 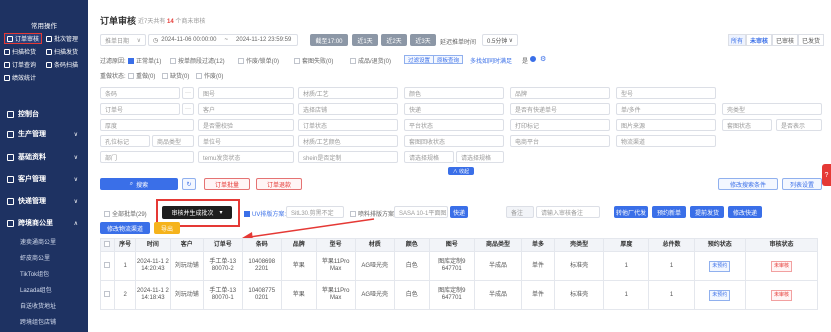 What do you see at coordinates (38, 241) in the screenshot?
I see `sub-aliexpress: 速卖通商公里` at bounding box center [38, 241].